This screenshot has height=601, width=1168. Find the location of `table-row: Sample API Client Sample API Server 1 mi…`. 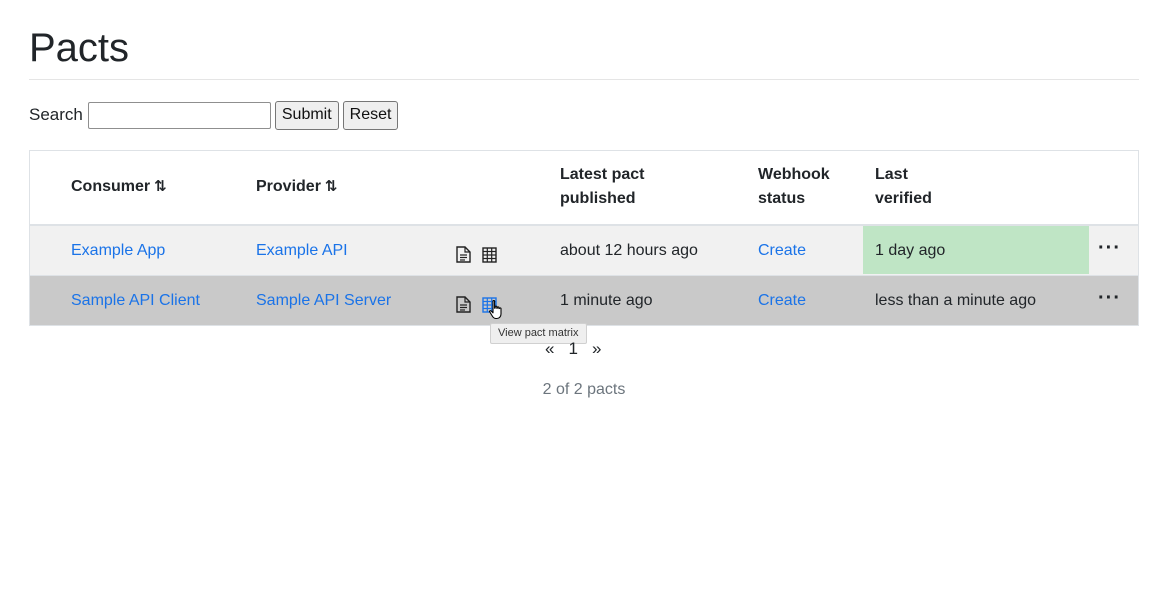

table-row: Sample API Client Sample API Server 1 mi… is located at coordinates (584, 300).